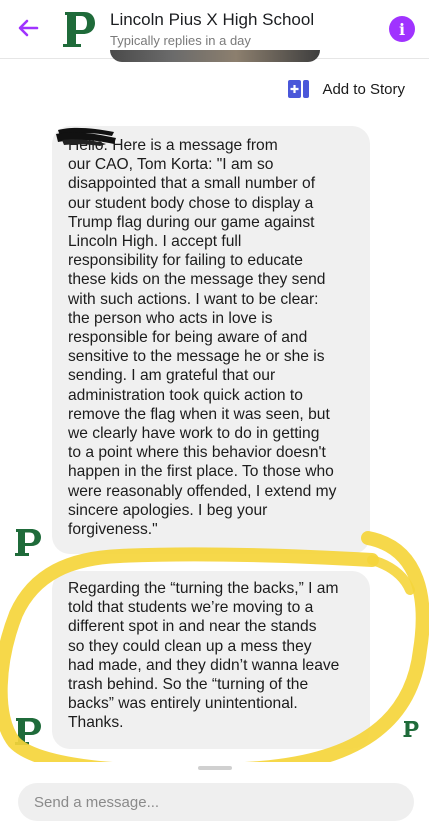 This screenshot has width=429, height=821. What do you see at coordinates (180, 40) in the screenshot?
I see `chat-subtitle: Typically replies in a day` at bounding box center [180, 40].